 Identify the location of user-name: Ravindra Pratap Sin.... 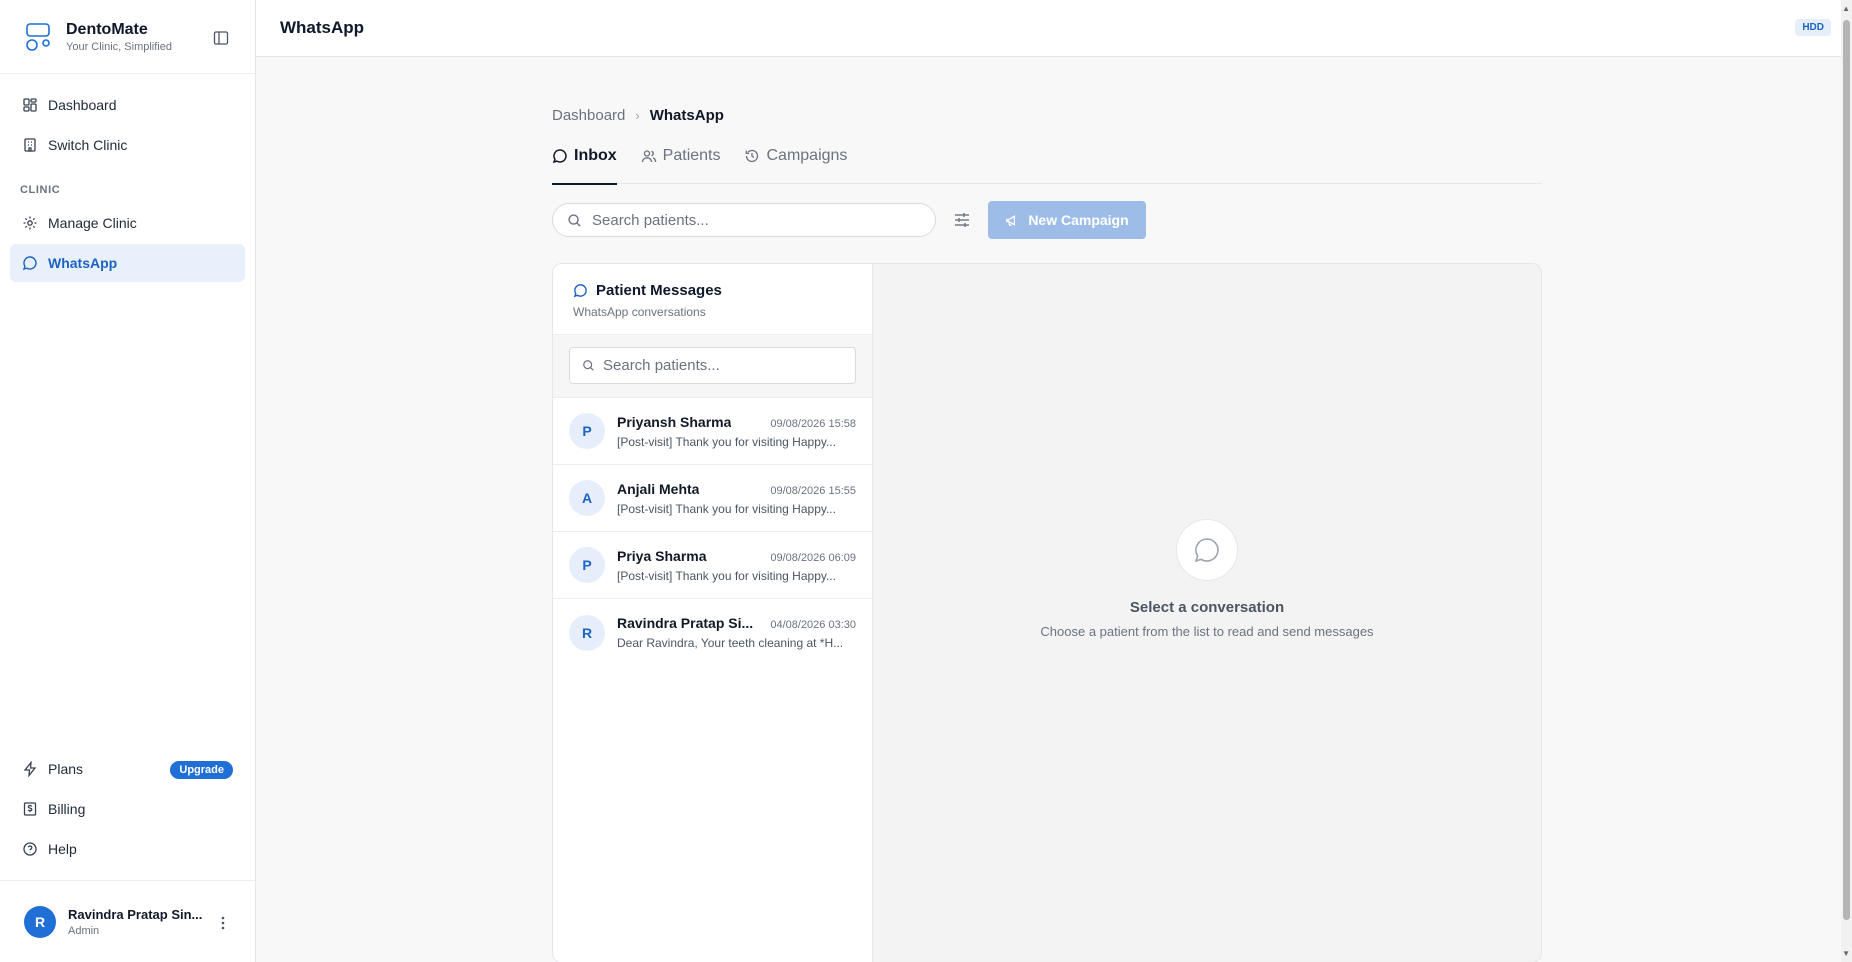
(135, 914).